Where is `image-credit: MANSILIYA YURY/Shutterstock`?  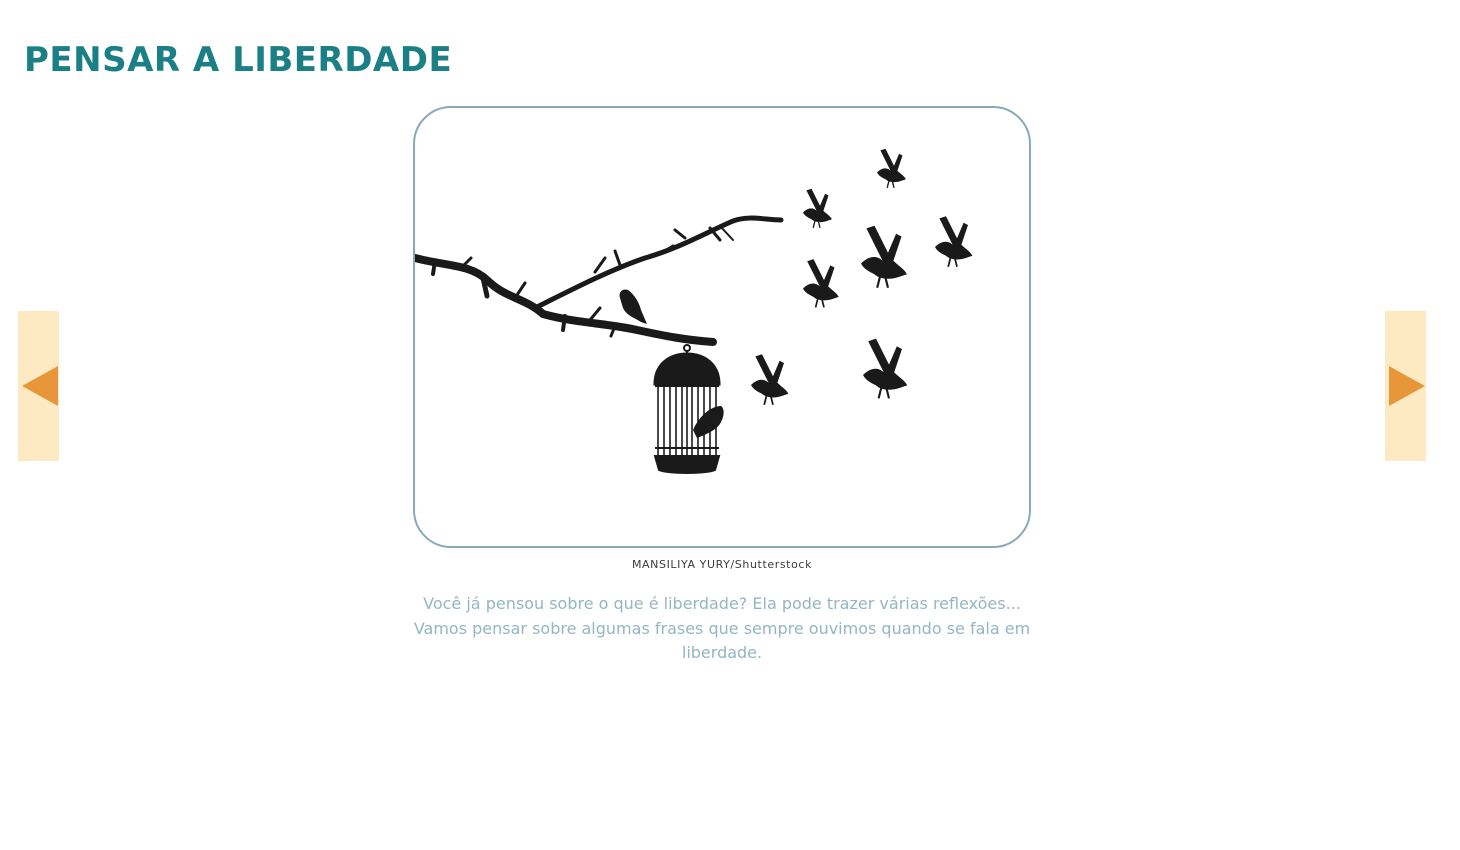 image-credit: MANSILIYA YURY/Shutterstock is located at coordinates (722, 564).